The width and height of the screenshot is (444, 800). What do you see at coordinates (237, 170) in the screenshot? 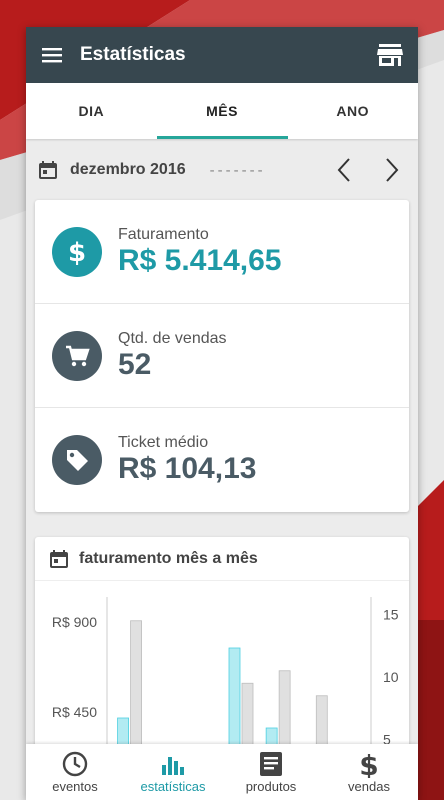
I see `period-dashes: -------` at bounding box center [237, 170].